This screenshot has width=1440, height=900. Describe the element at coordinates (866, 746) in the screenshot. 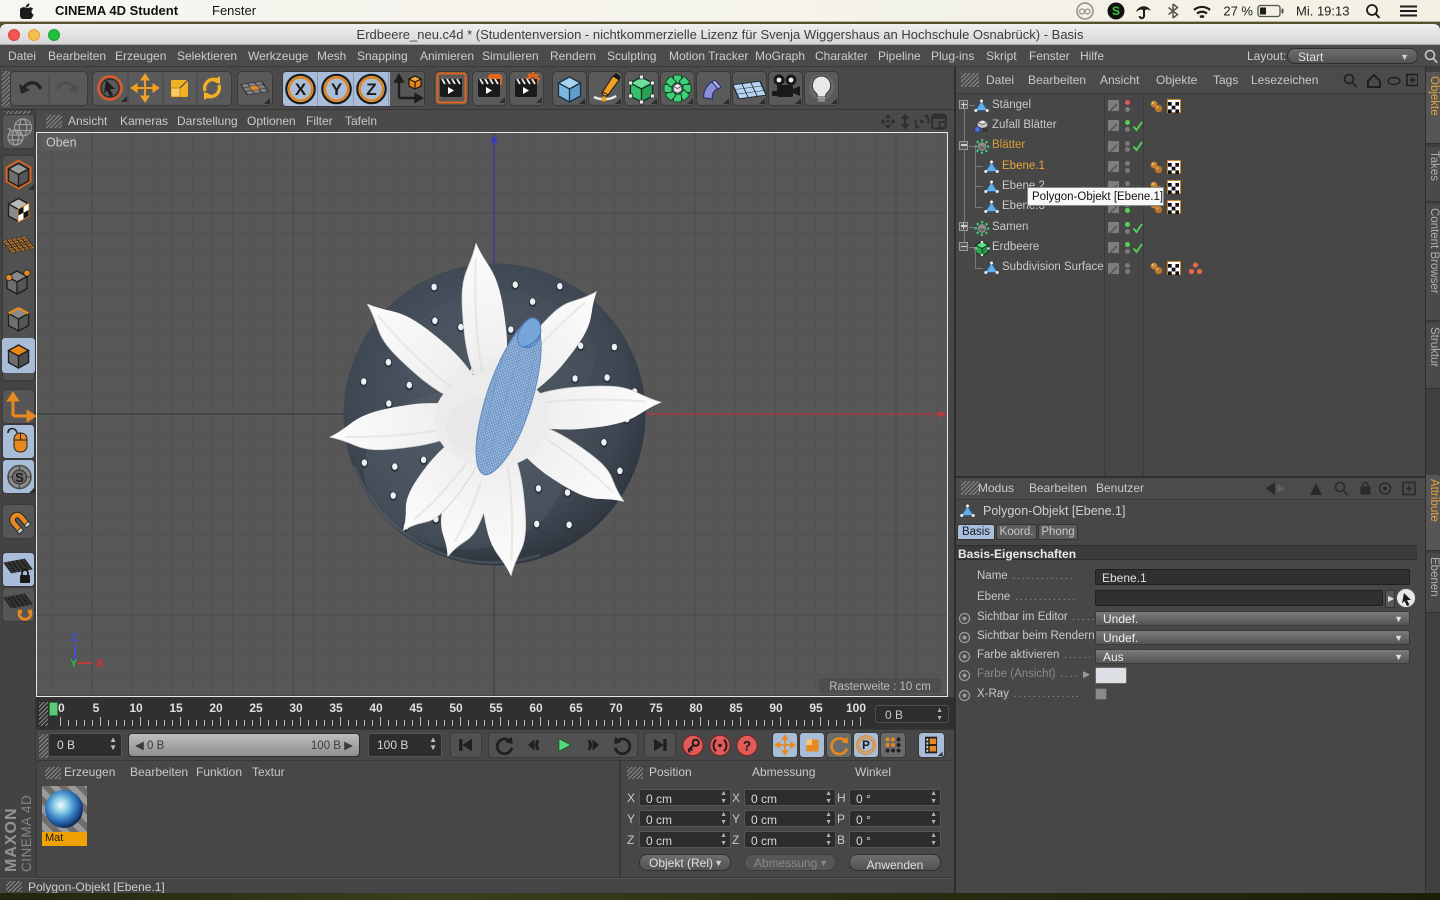

I see `svg-text: P` at that location.